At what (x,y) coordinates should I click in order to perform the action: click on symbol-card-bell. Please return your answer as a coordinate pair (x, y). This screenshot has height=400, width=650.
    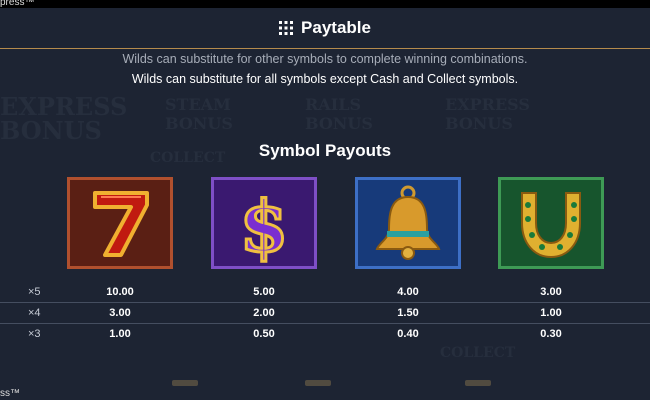
    Looking at the image, I should click on (408, 223).